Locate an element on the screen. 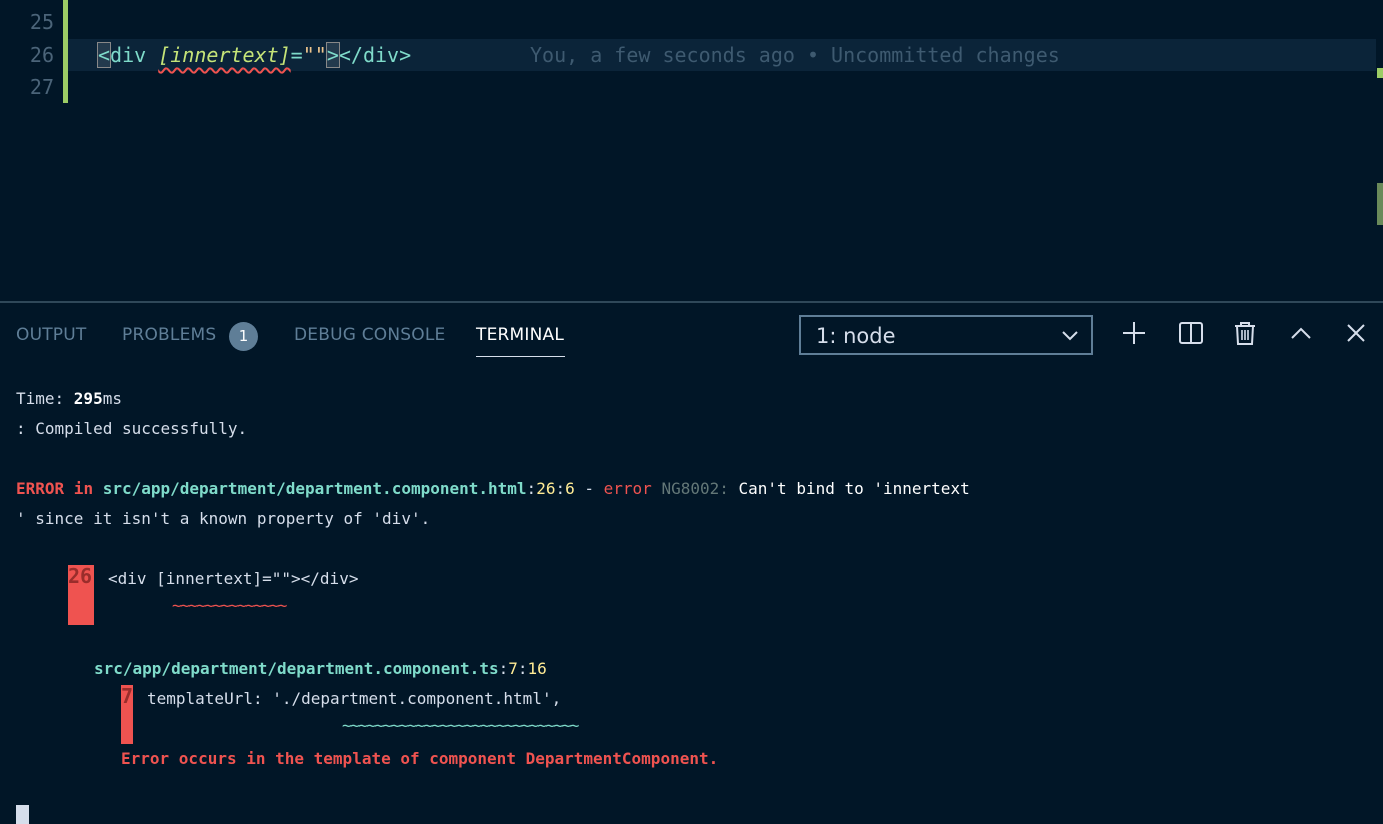 This screenshot has width=1383, height=824. close-icon is located at coordinates (1357, 333).